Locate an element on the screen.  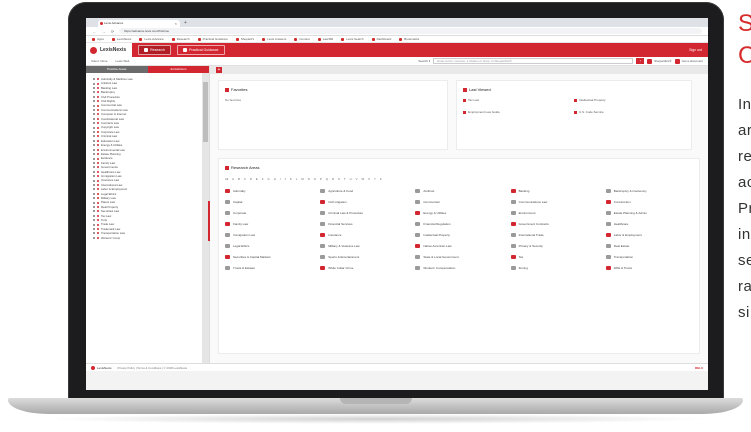
alphabet-filter-letter: H is located at coordinates (275, 179).